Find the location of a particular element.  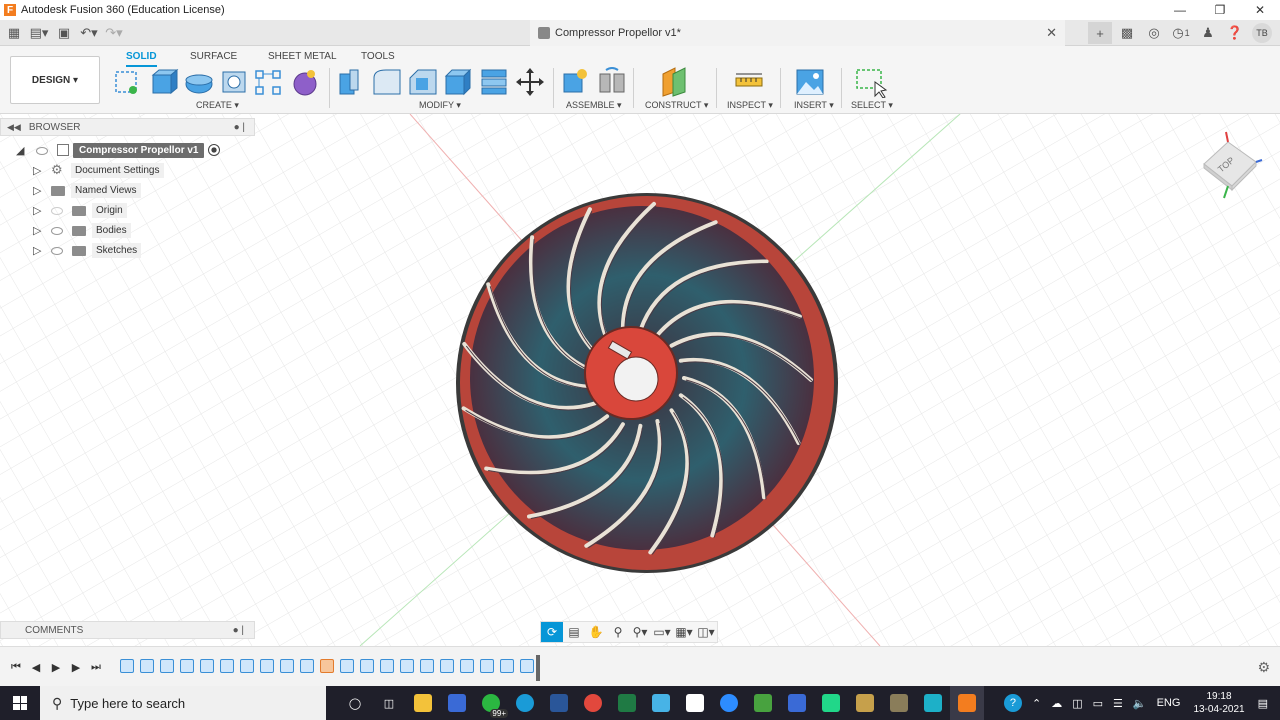

measure-icon is located at coordinates (749, 80).